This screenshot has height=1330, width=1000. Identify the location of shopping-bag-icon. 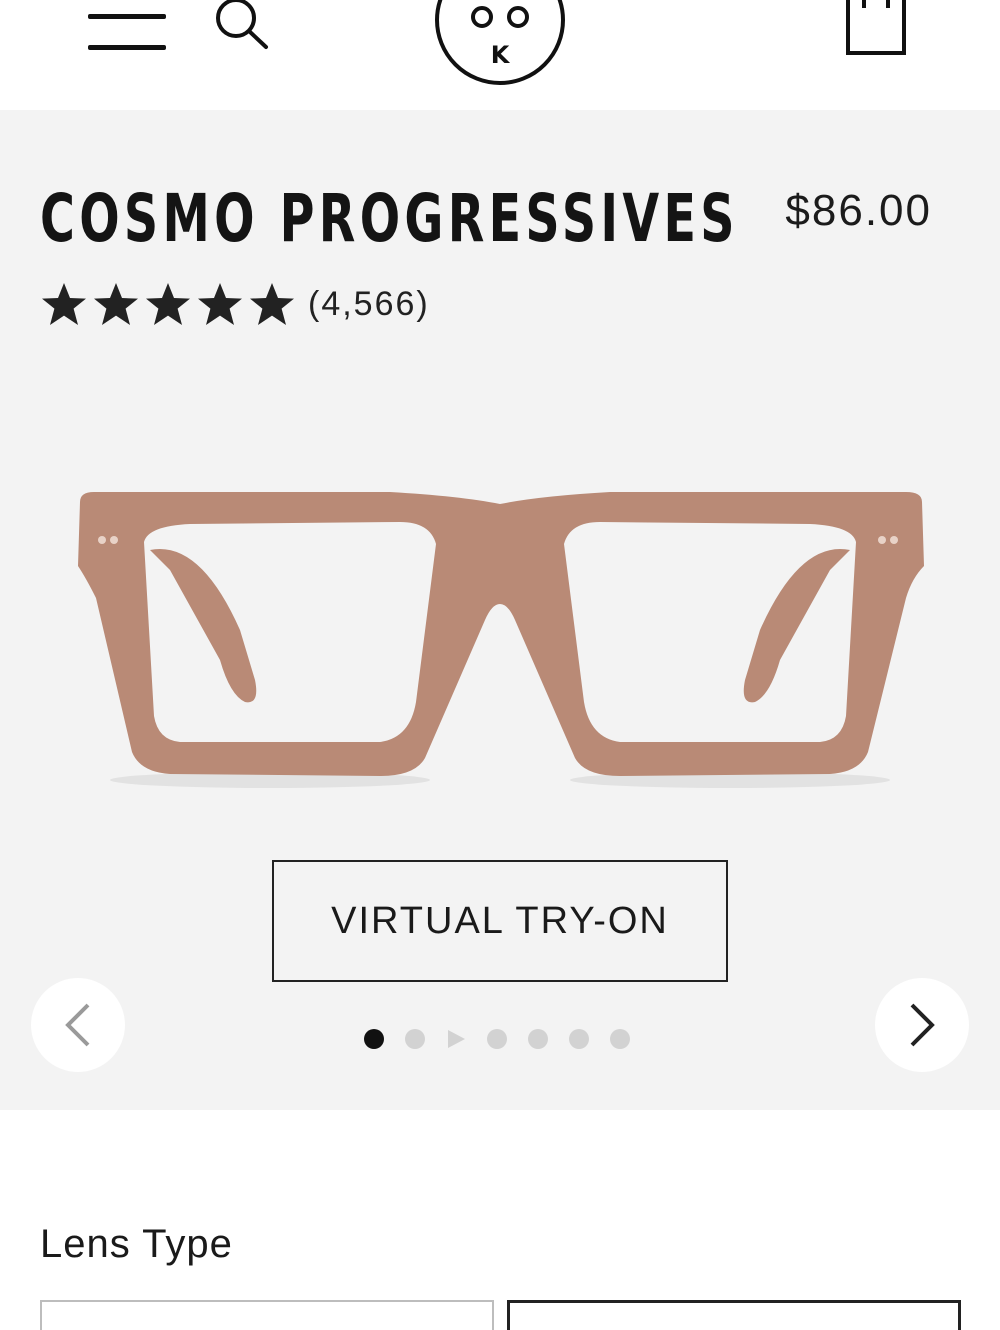
(875, 30).